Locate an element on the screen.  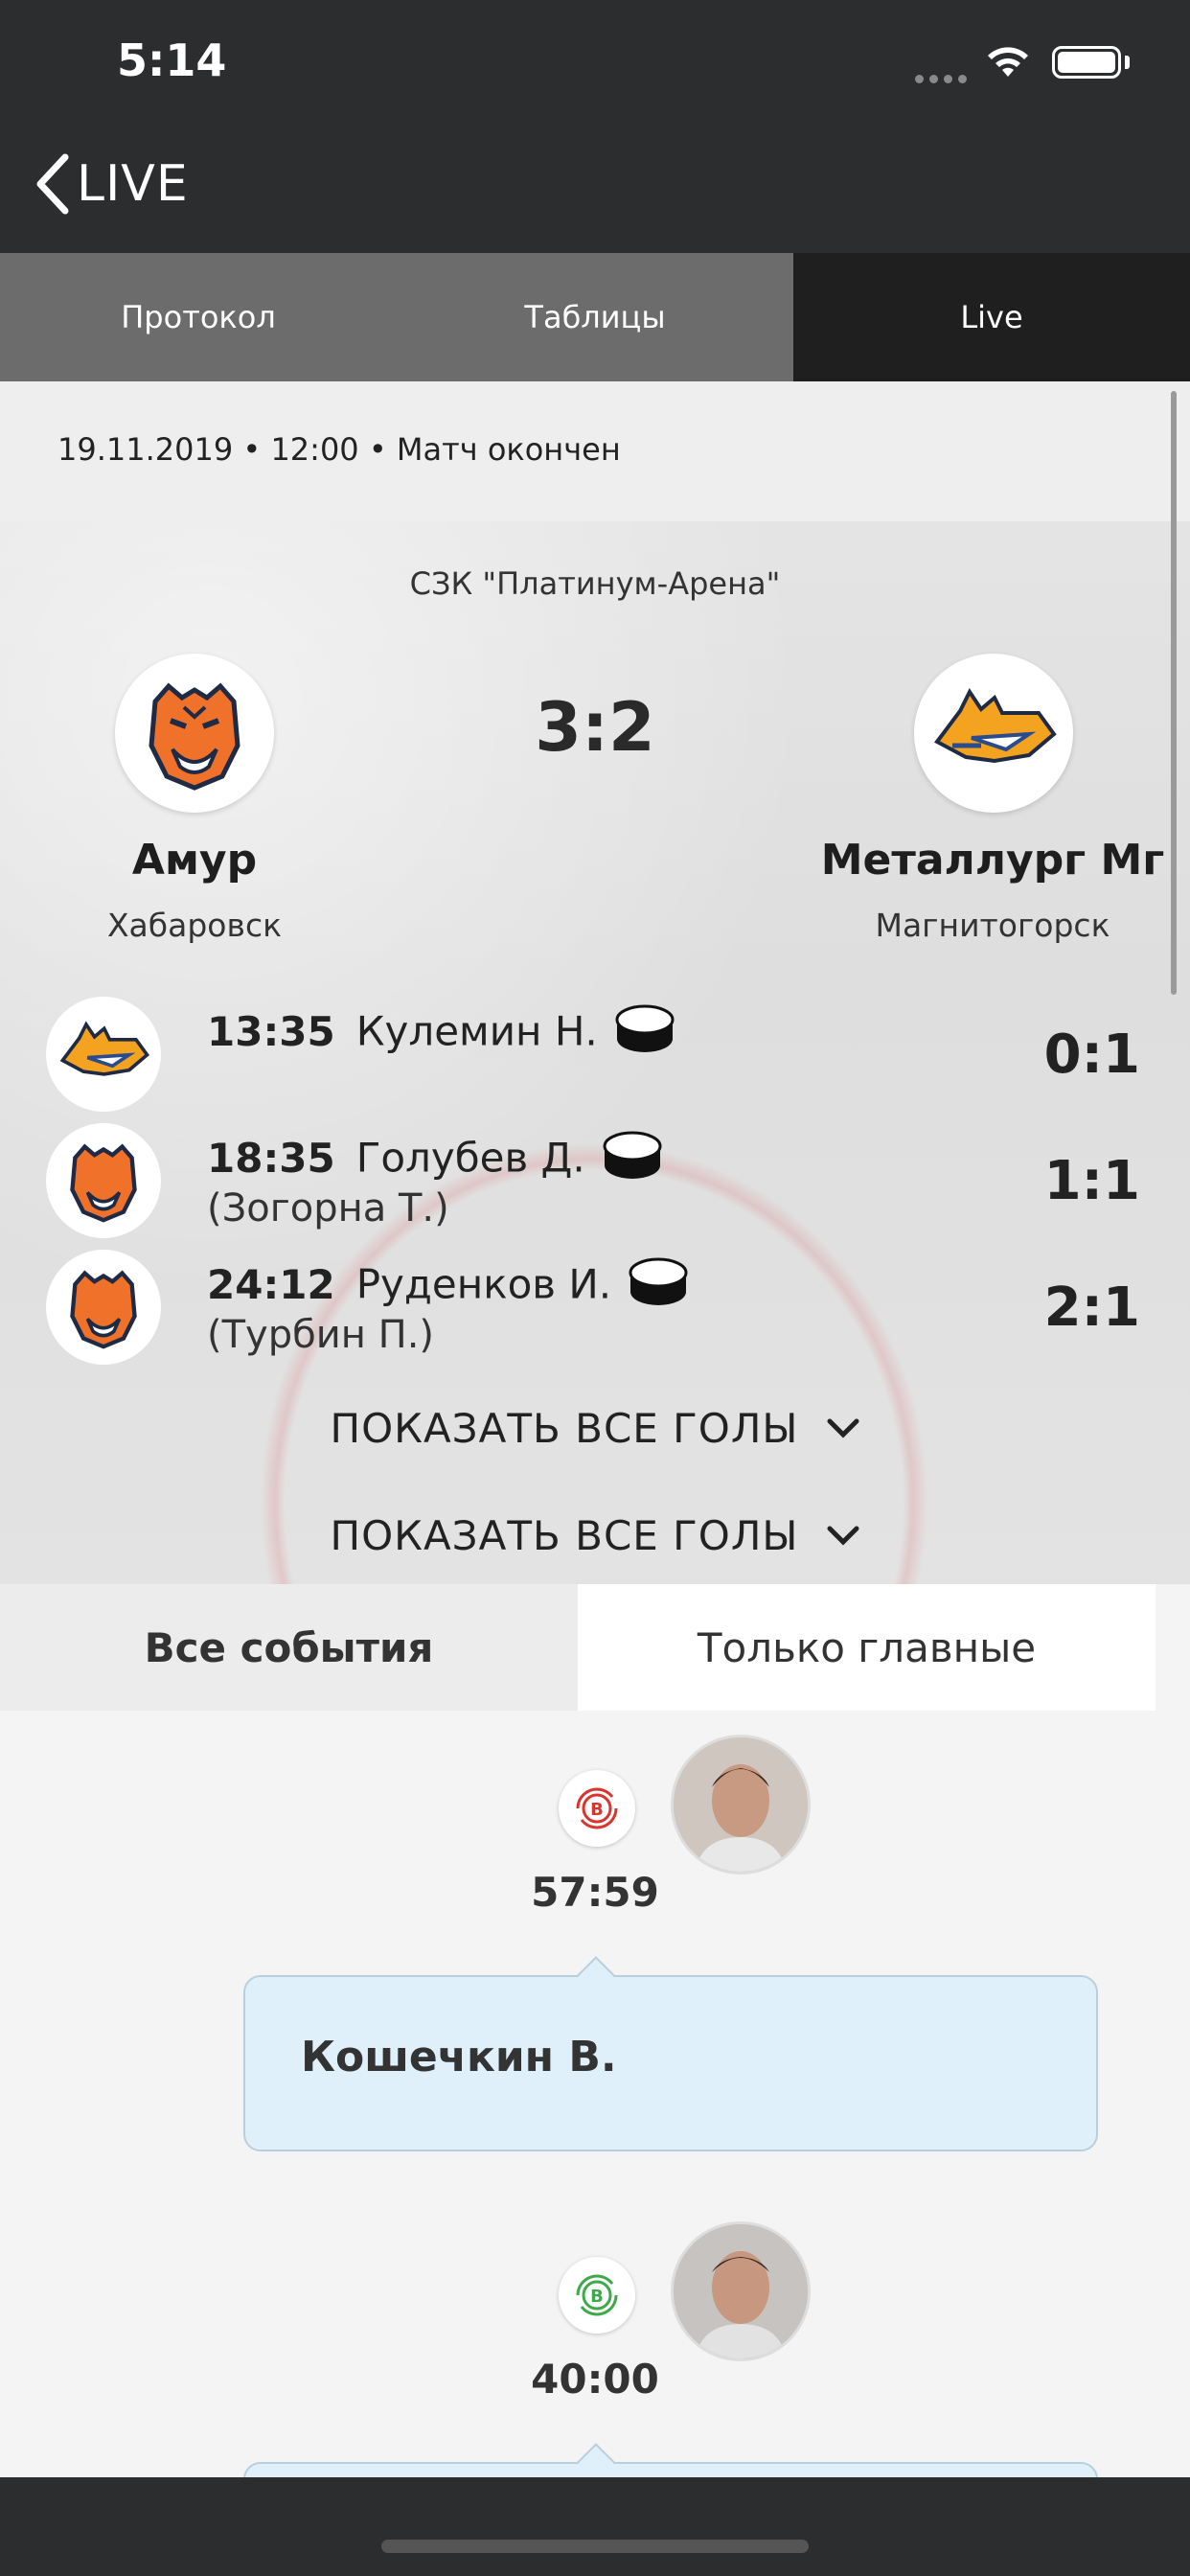
event-bubble: Кошечкин В. is located at coordinates (670, 2063).